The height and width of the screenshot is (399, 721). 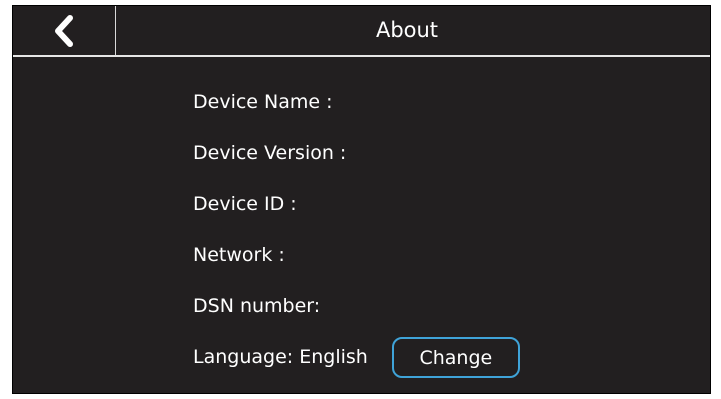 I want to click on device-version-row: Device Version :, so click(x=356, y=166).